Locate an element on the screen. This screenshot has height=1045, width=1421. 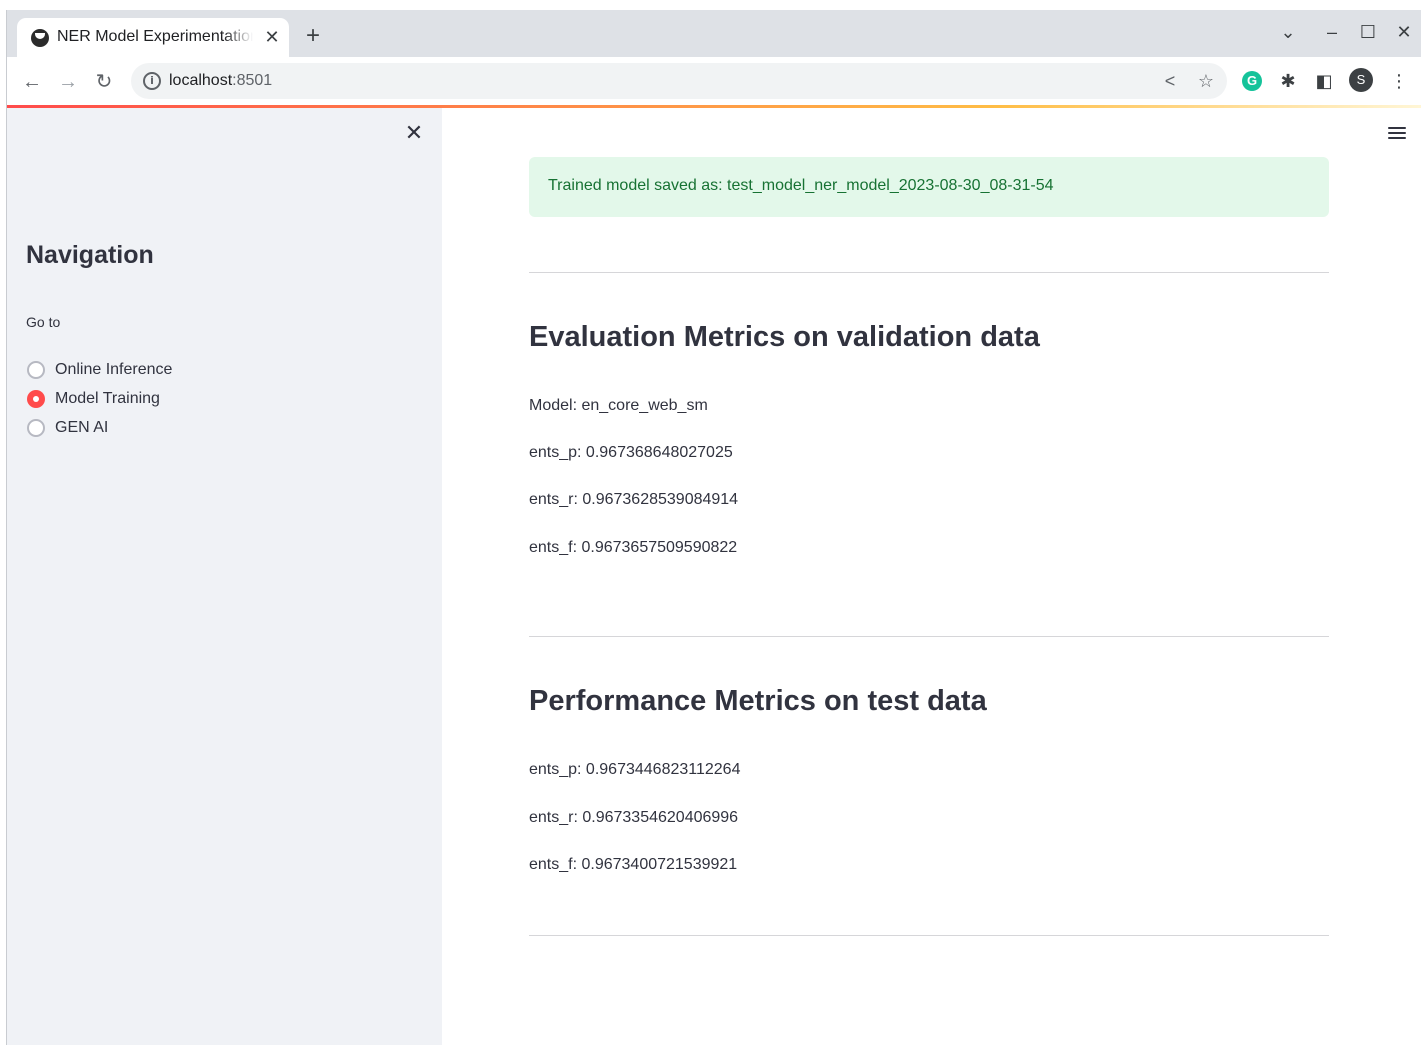
browser-toolbar: ← → ↻ i localhost:8501 < ☆ G ✱ ◧ S ⋮ is located at coordinates (714, 81).